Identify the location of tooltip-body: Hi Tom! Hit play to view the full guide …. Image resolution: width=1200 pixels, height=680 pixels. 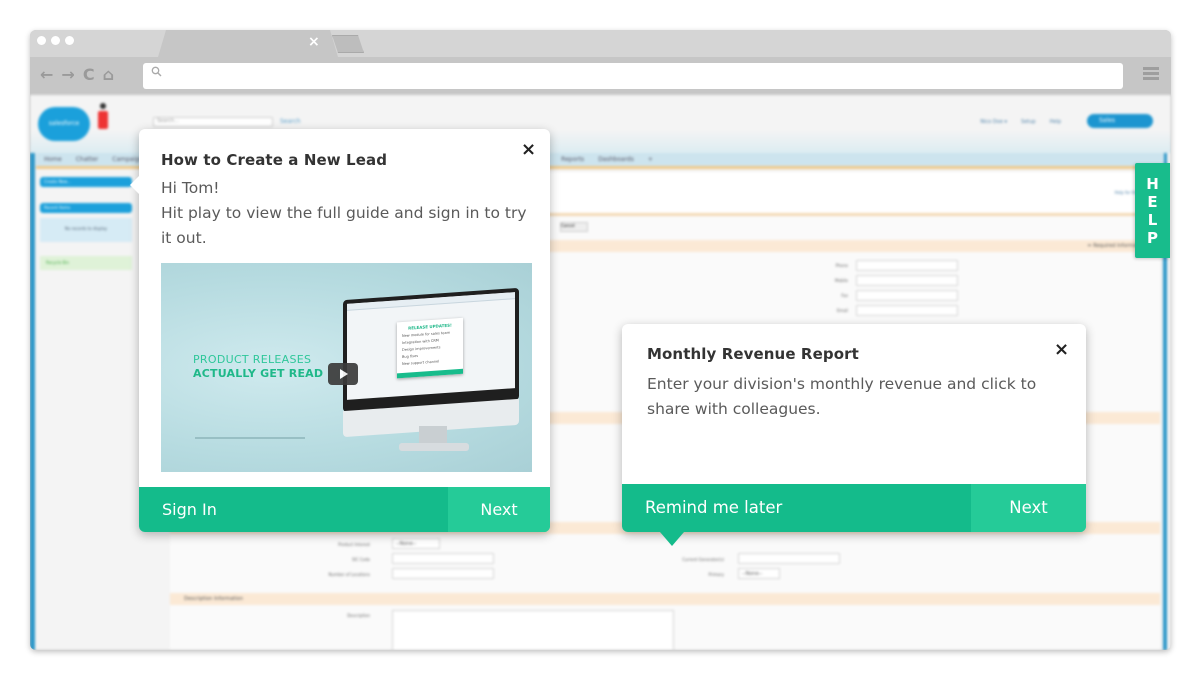
(346, 213).